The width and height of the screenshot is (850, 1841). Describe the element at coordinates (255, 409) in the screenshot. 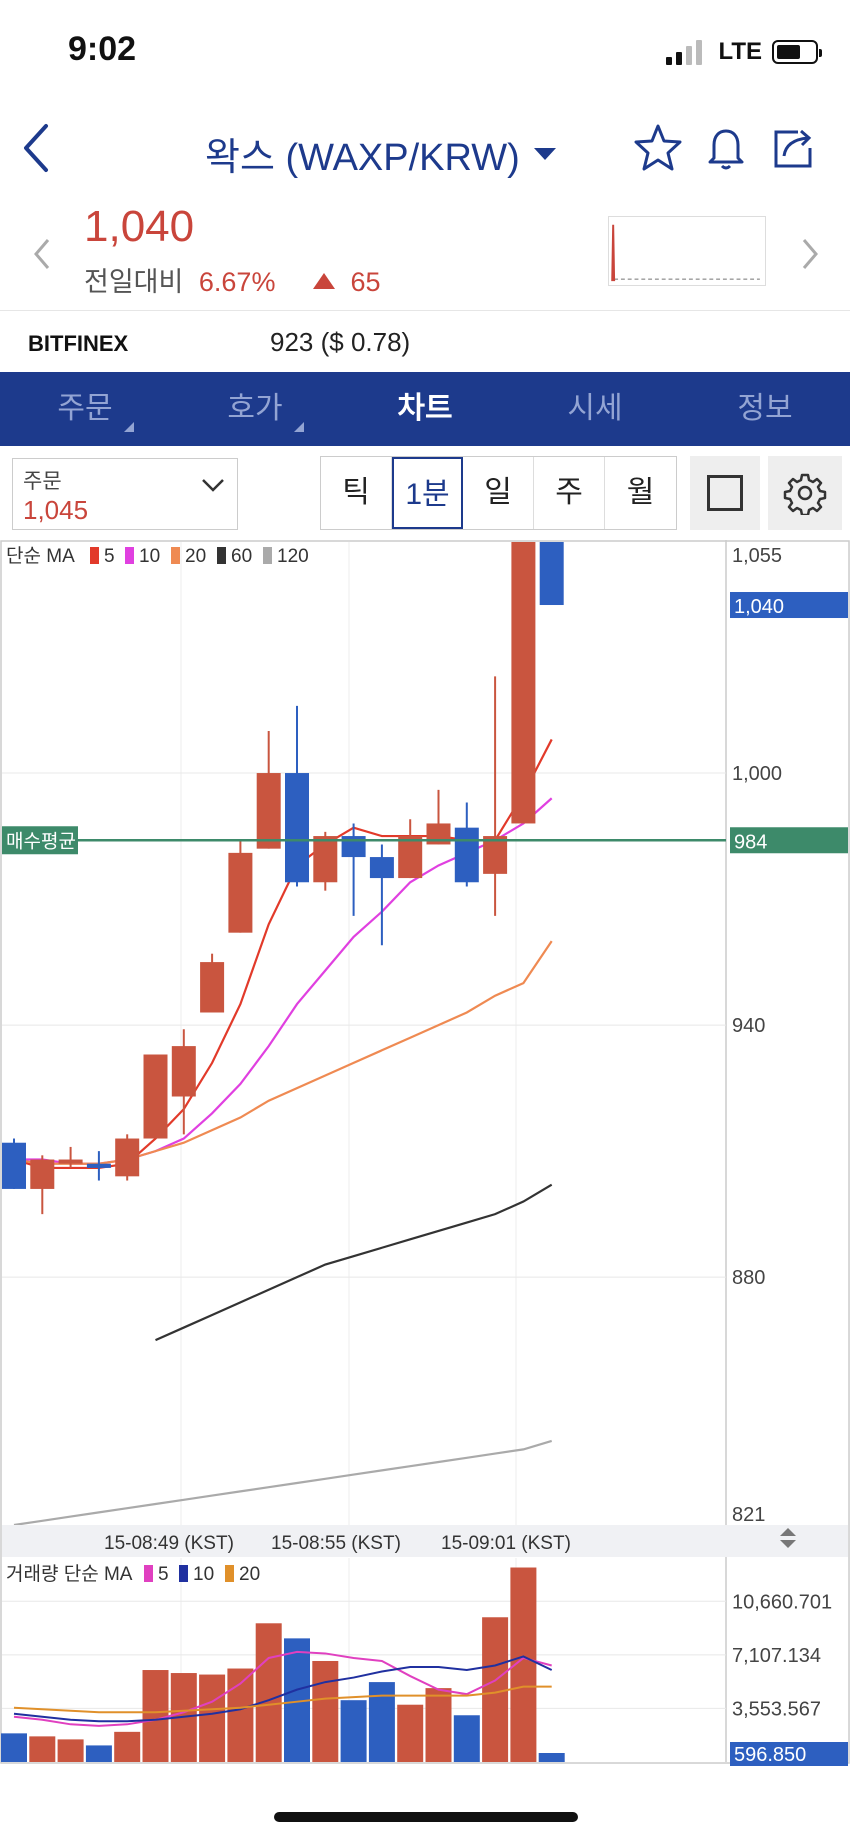

I see `tab-orderbook: 호가` at that location.